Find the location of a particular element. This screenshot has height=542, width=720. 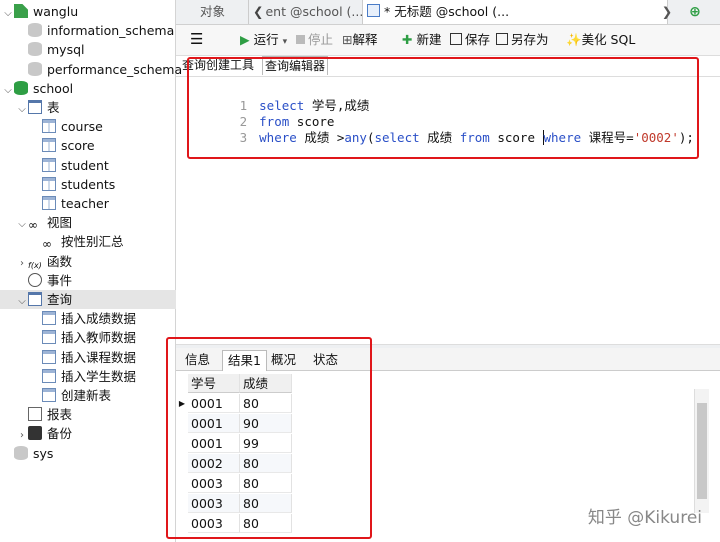

explain-button: ⊞解释 is located at coordinates (360, 40).